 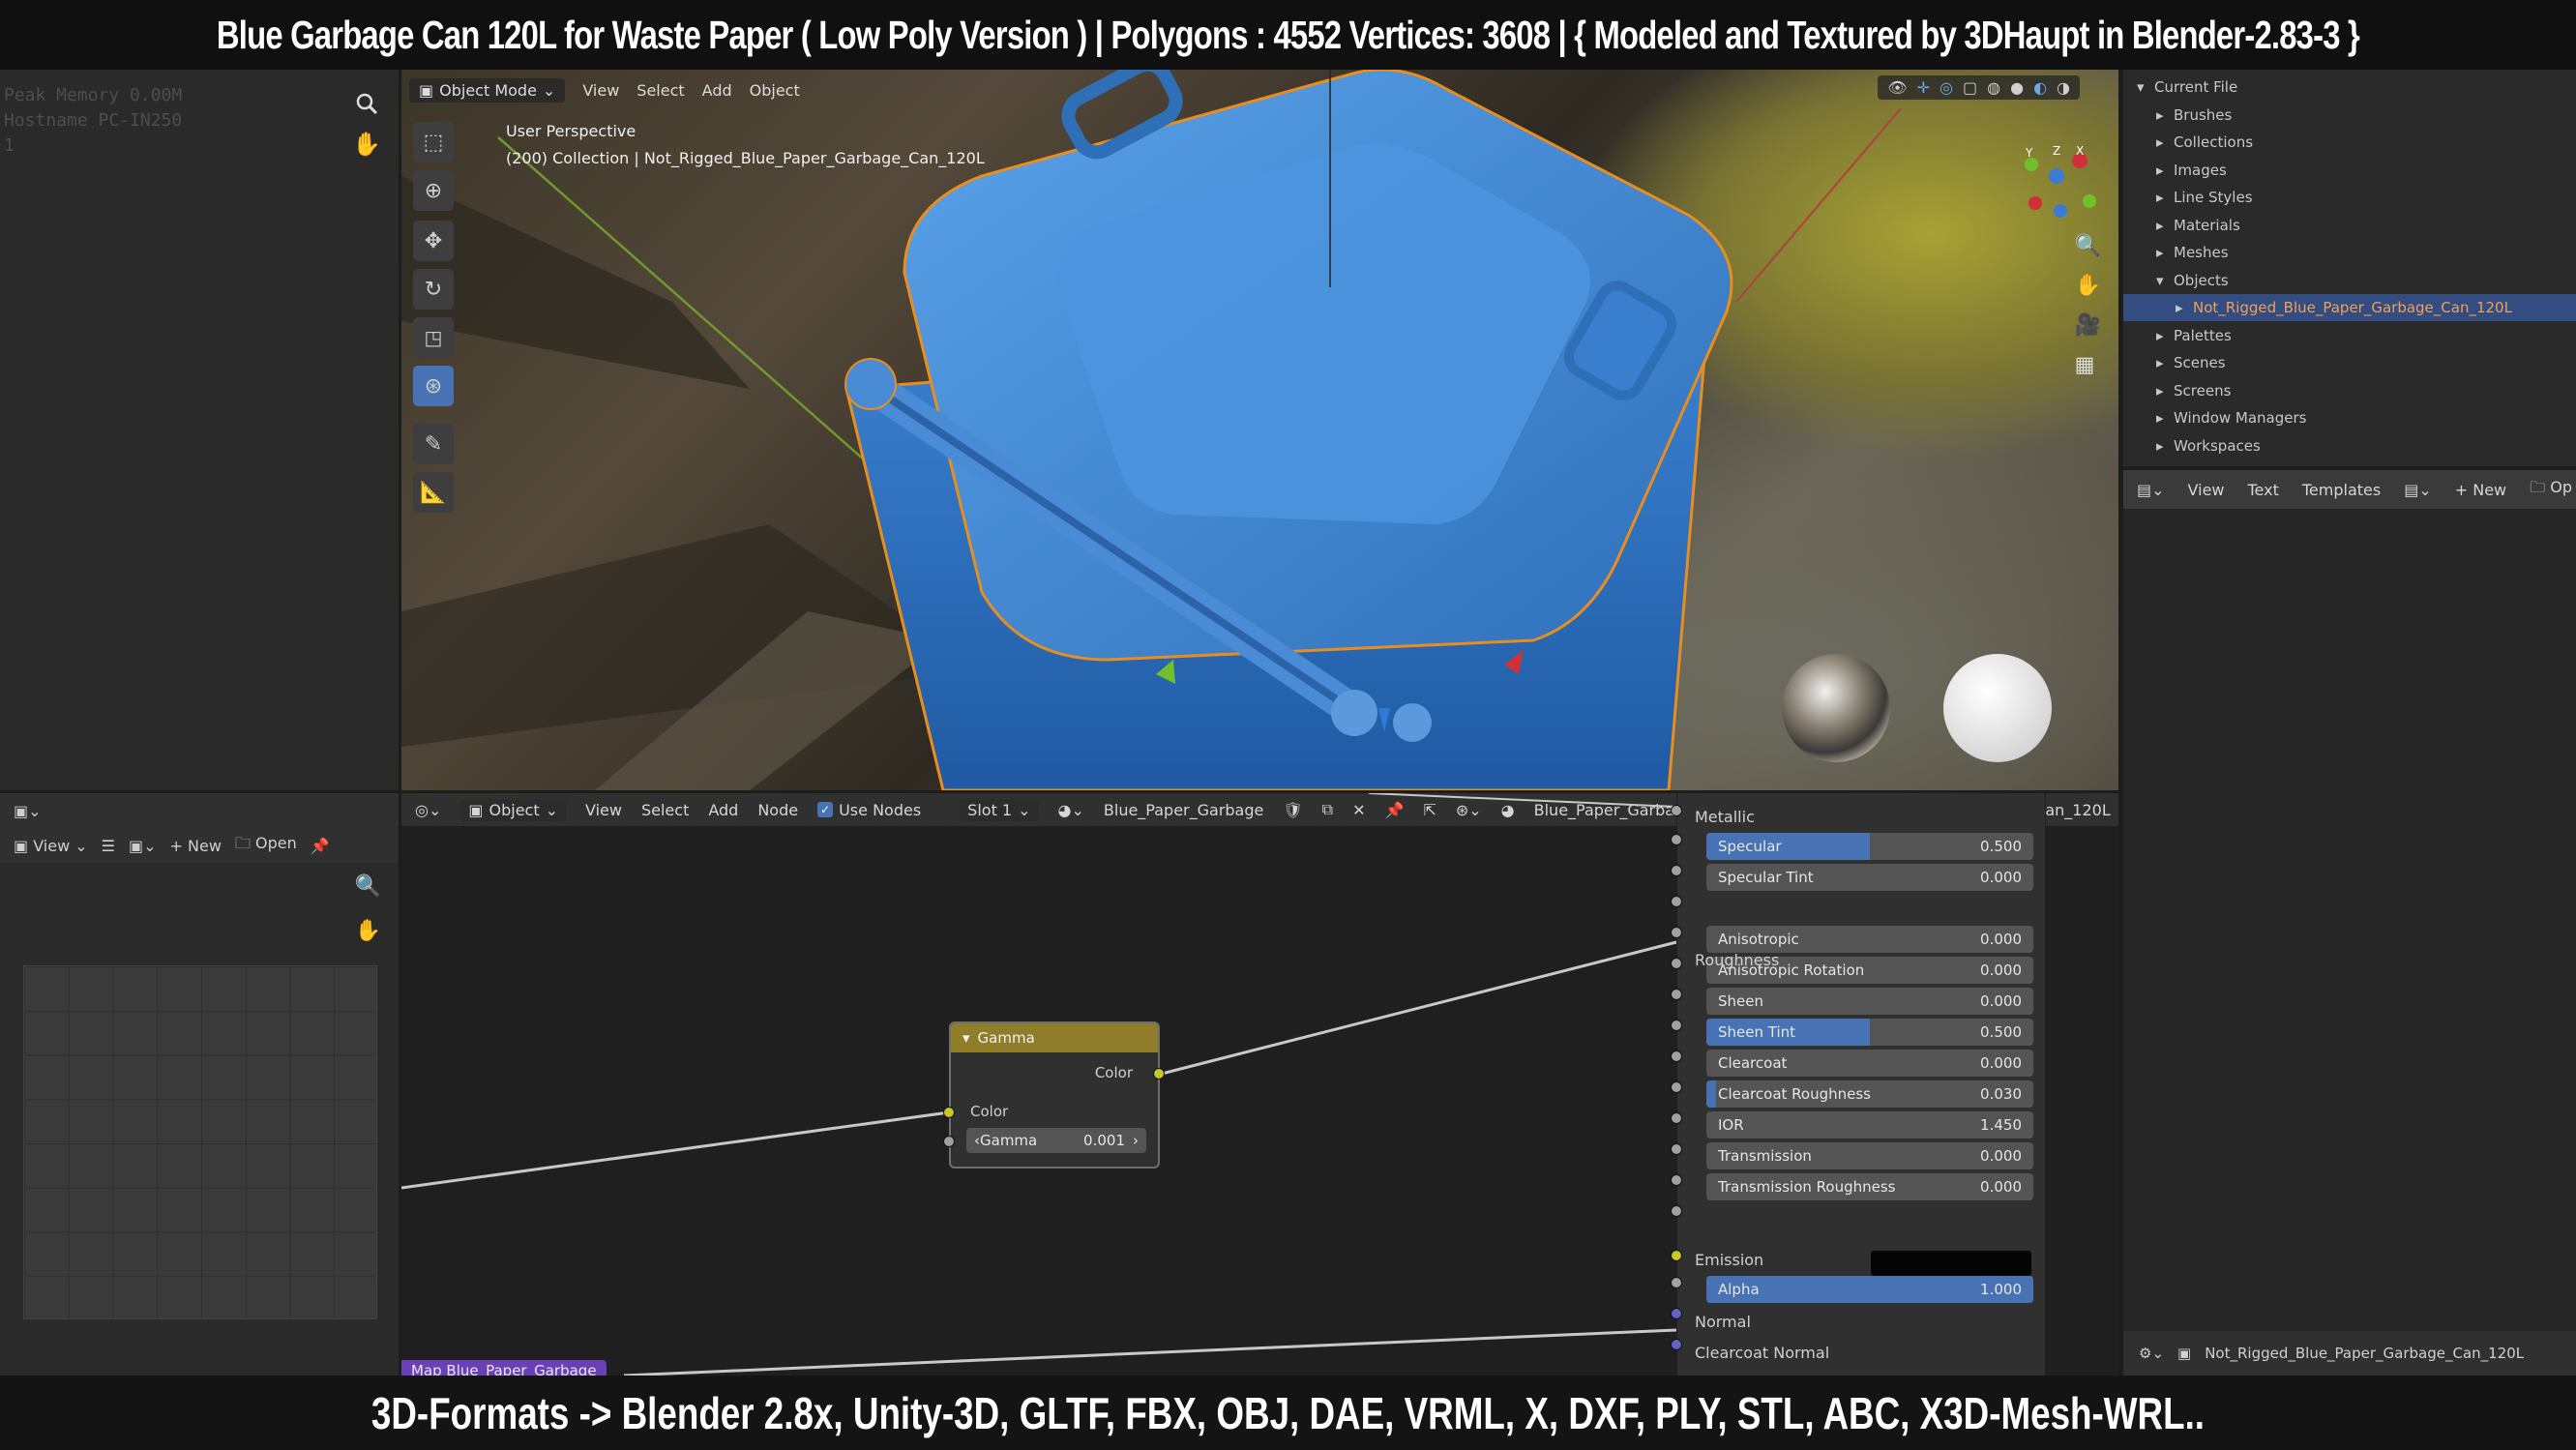 I want to click on zoom-icon, so click(x=366, y=104).